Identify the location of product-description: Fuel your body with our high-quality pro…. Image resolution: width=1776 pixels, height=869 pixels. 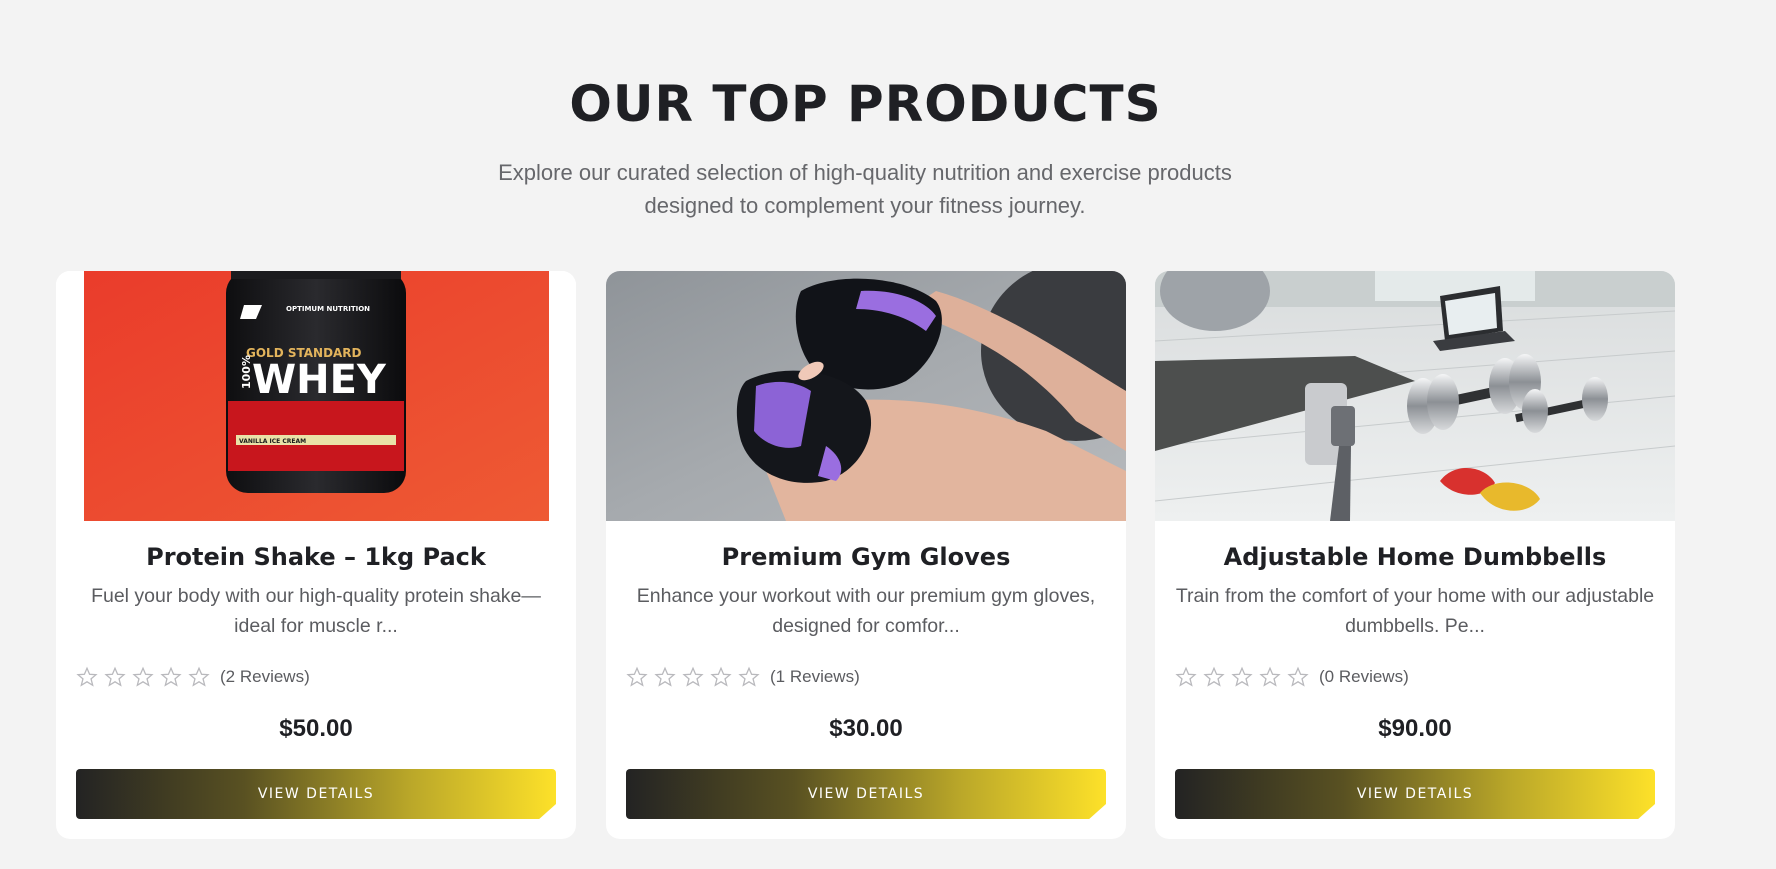
(316, 611).